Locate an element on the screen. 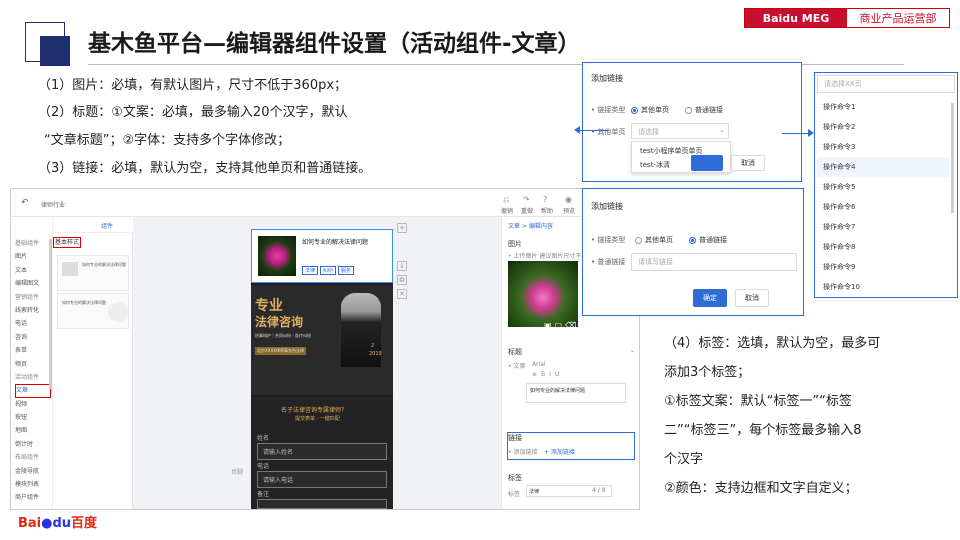  copy-icon: ⧉ is located at coordinates (402, 280).